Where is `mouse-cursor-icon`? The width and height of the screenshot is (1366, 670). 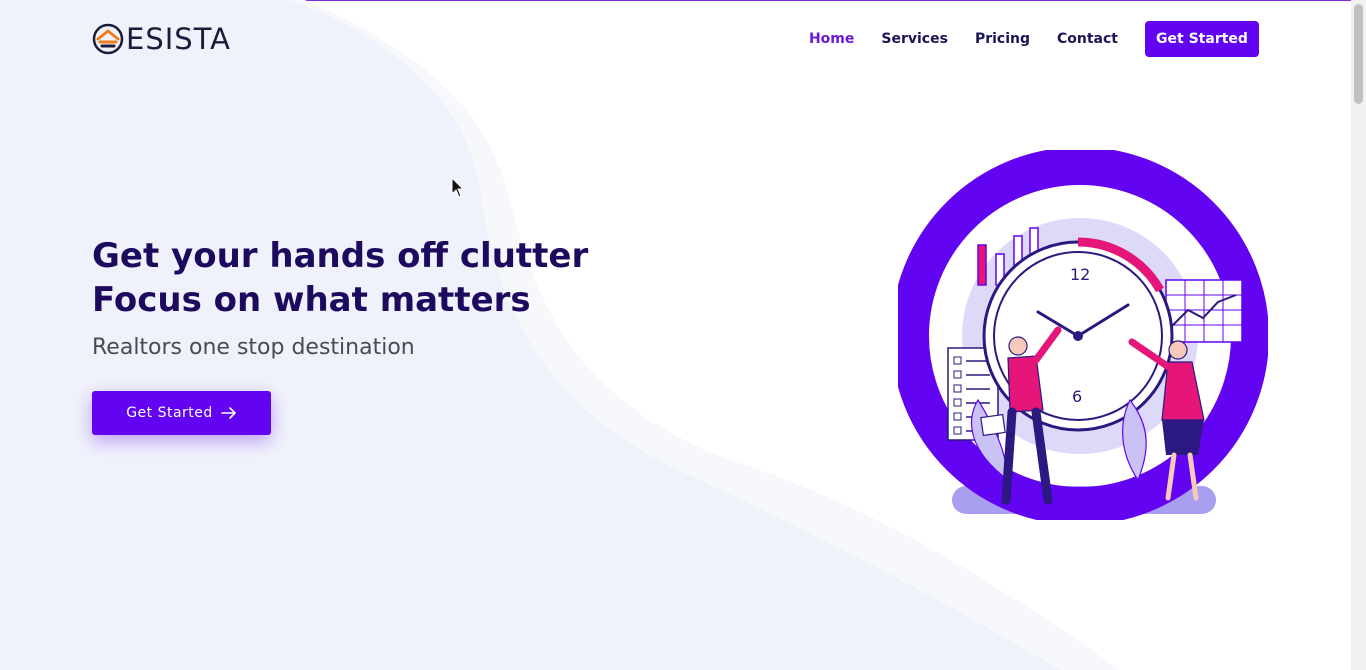 mouse-cursor-icon is located at coordinates (458, 187).